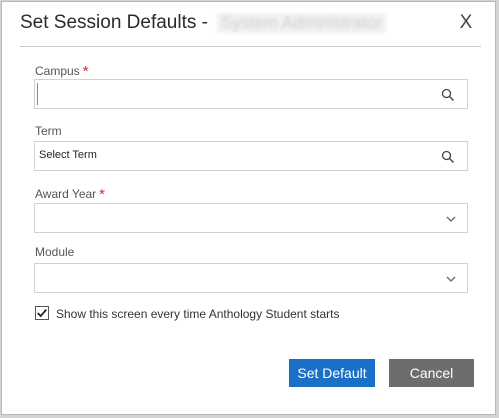 The height and width of the screenshot is (418, 499). I want to click on term-input-value: Select Term, so click(68, 155).